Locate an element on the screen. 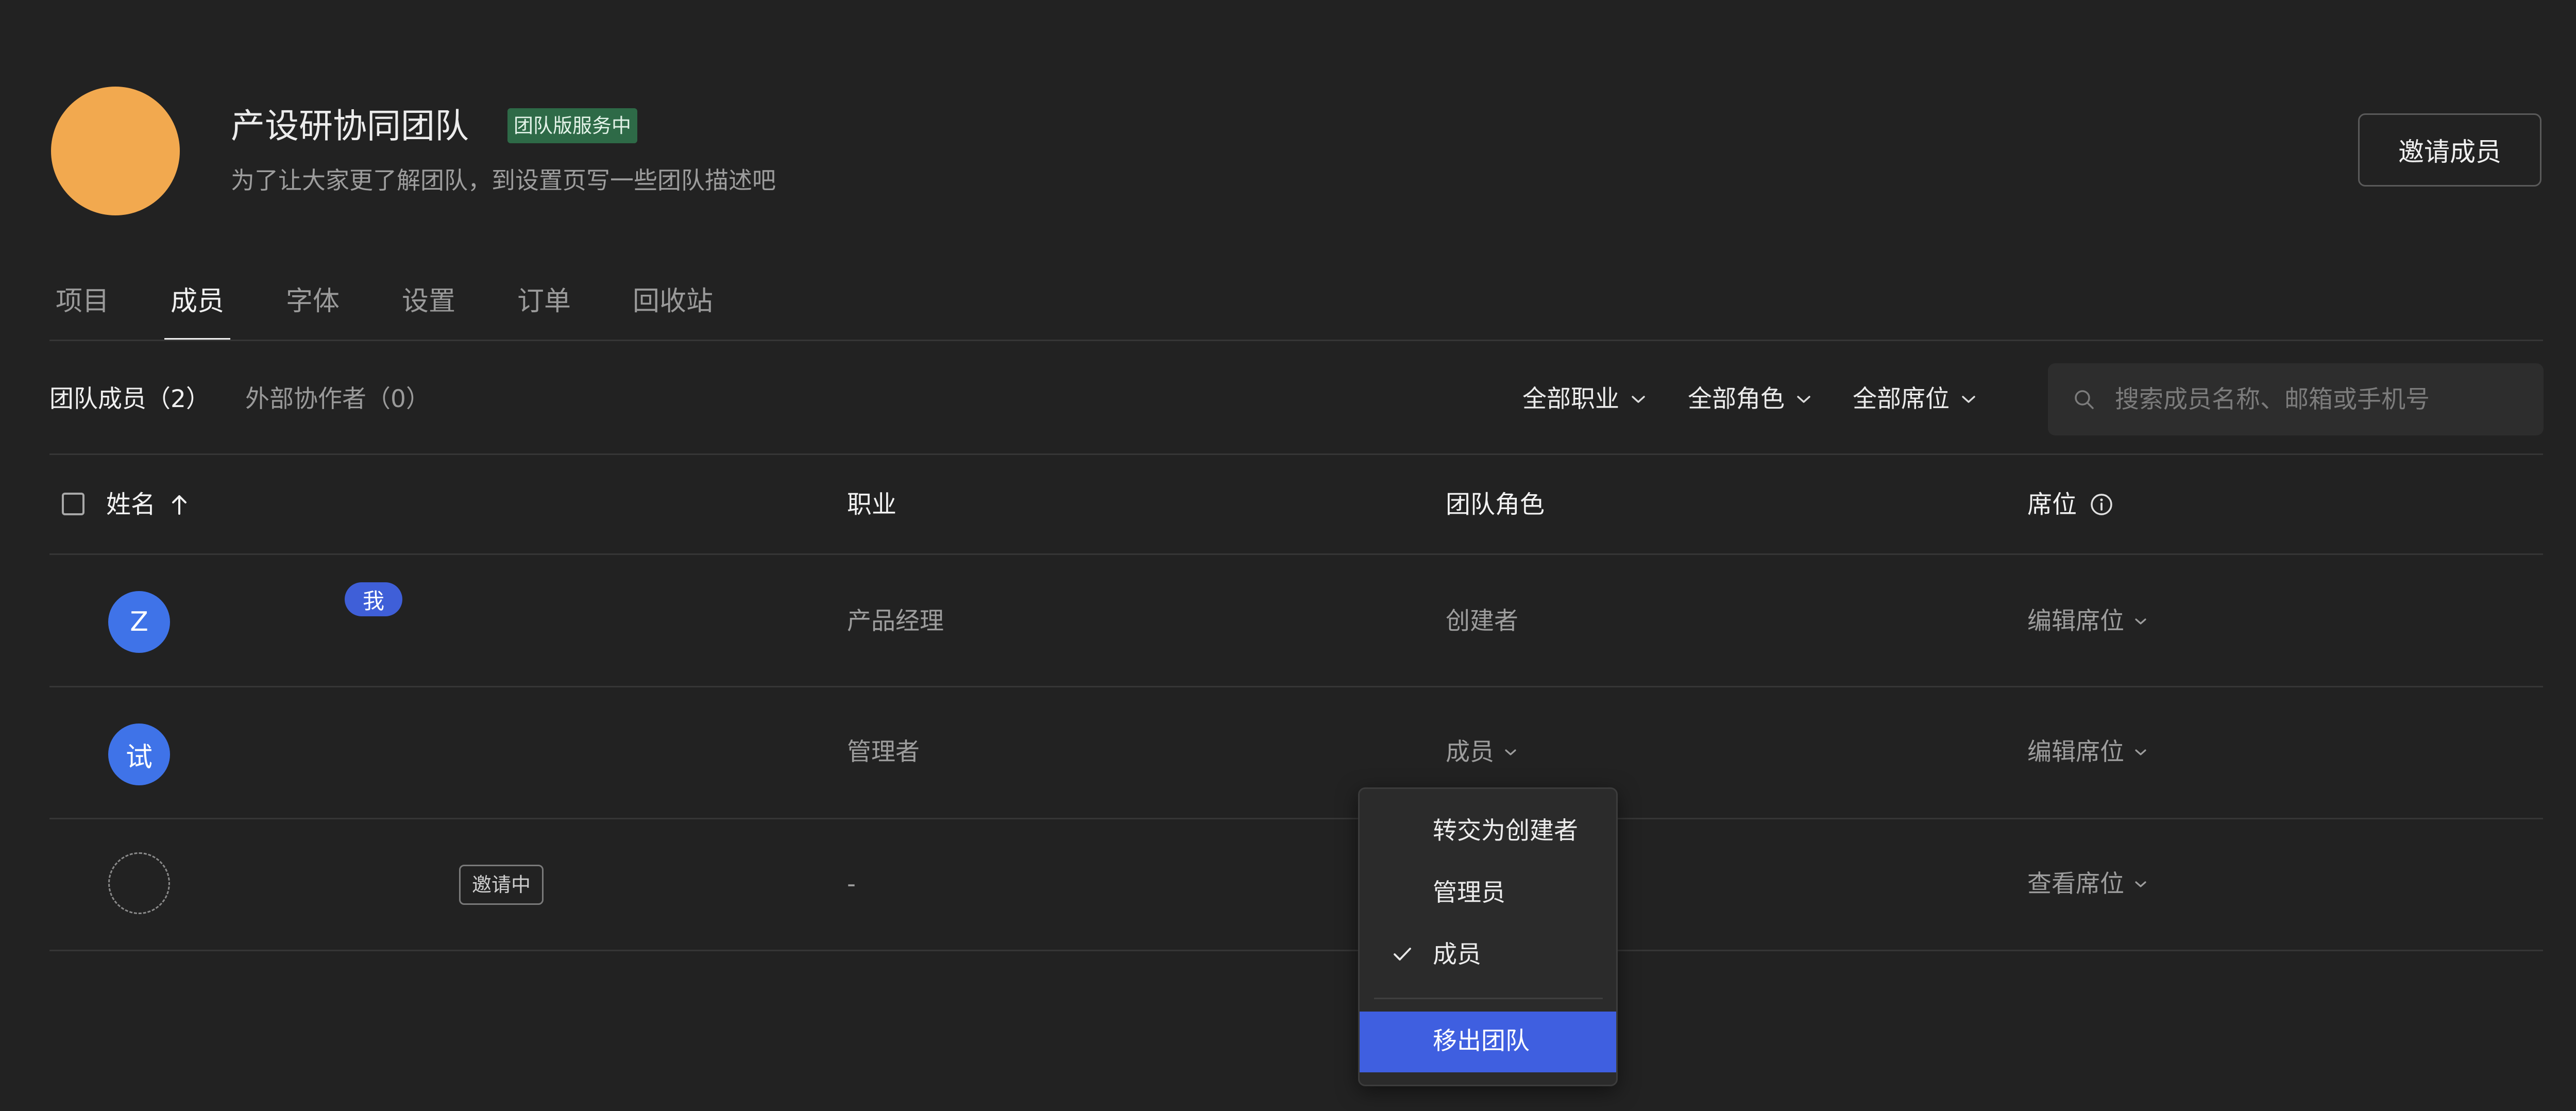 This screenshot has height=1111, width=2576. menu-item-label: 转交为创建者 is located at coordinates (1505, 831).